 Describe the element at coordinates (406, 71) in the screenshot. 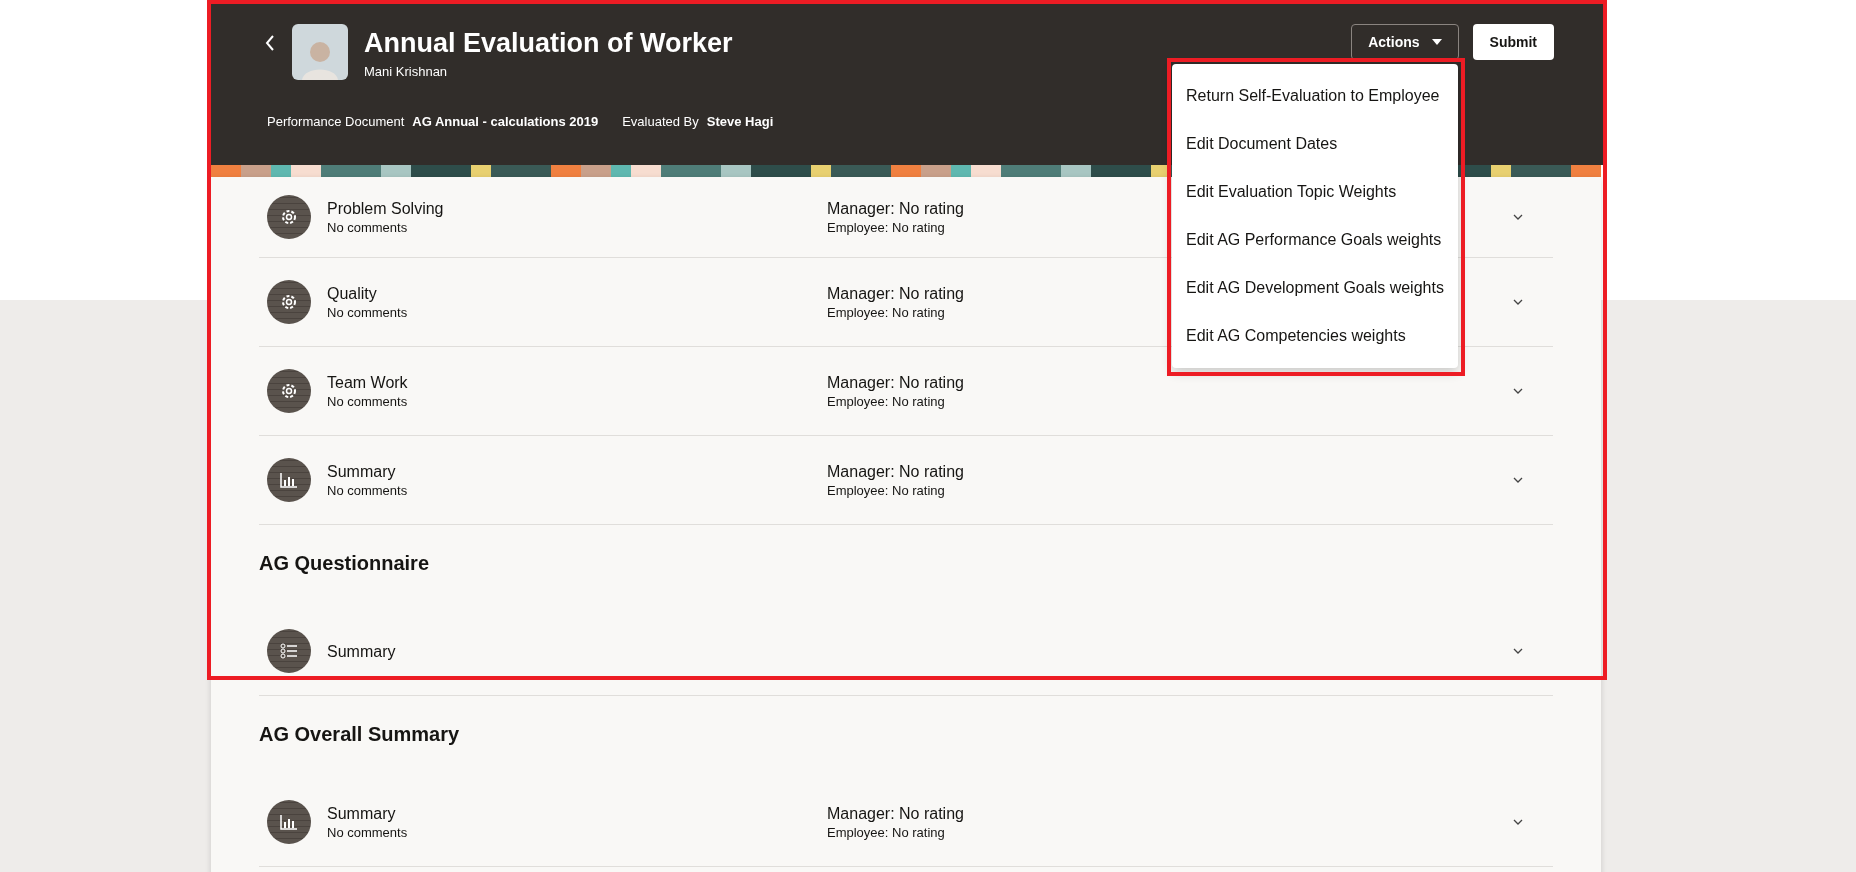

I see `worker-name: Mani Krishnan` at that location.